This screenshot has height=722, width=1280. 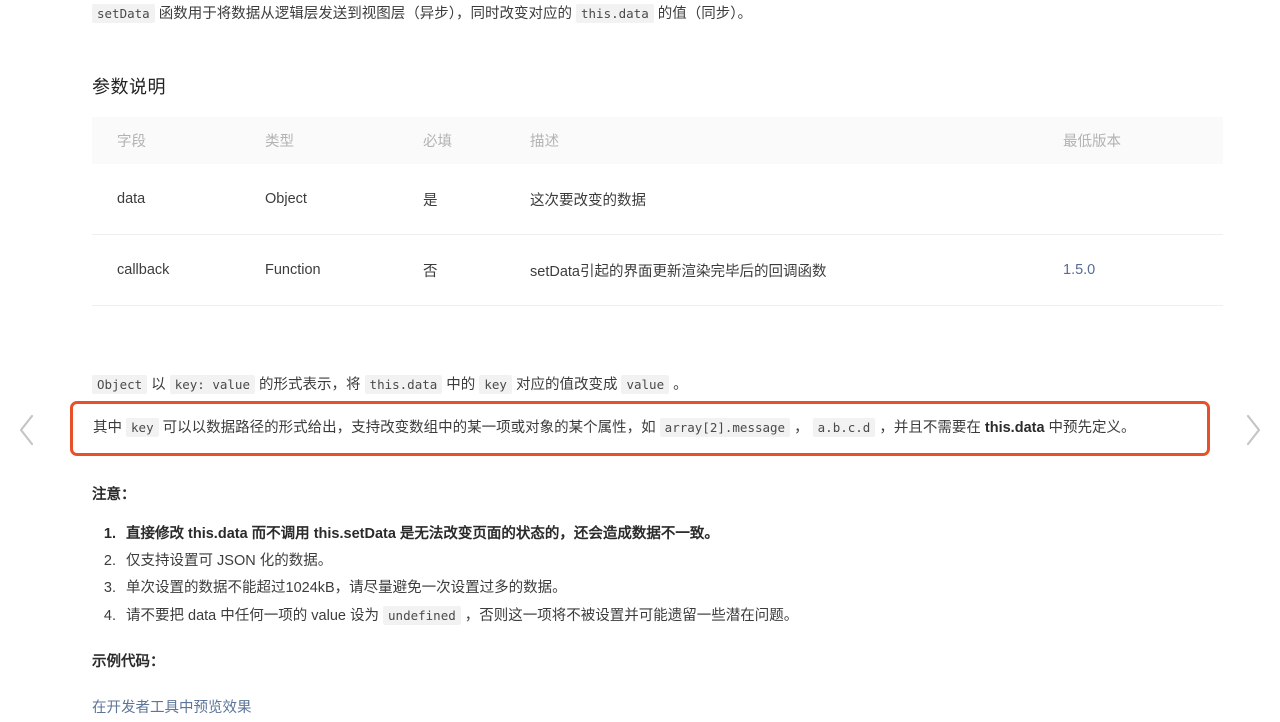 What do you see at coordinates (344, 270) in the screenshot?
I see `cell-type: Function` at bounding box center [344, 270].